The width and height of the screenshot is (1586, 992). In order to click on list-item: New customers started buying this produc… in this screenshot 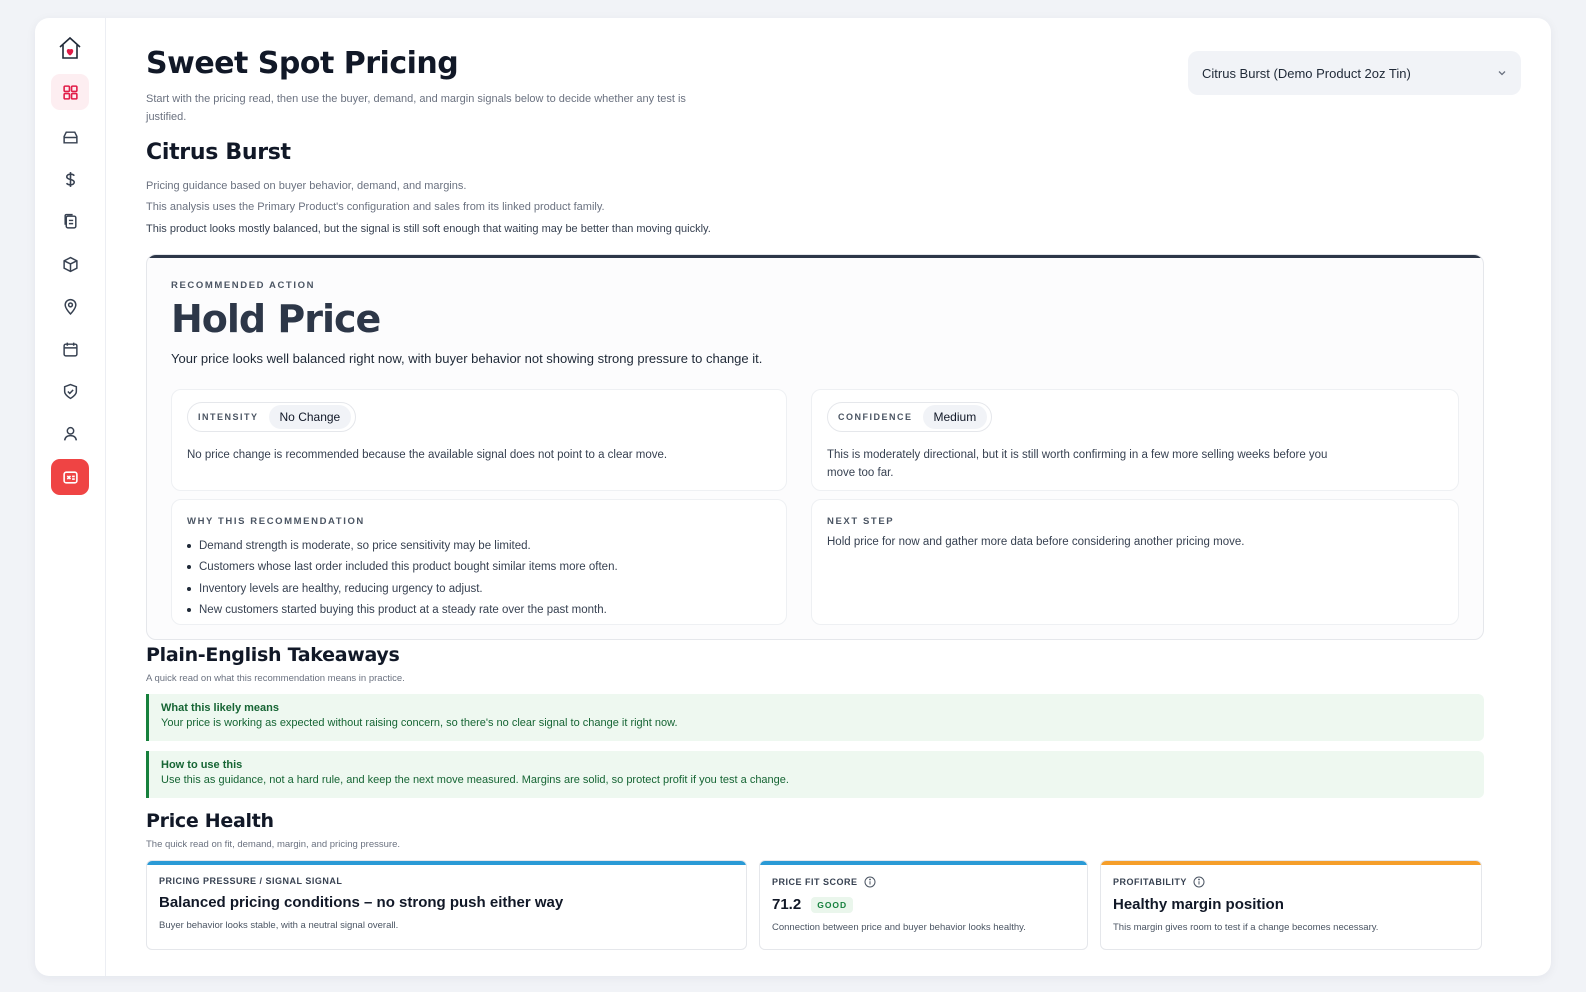, I will do `click(402, 611)`.